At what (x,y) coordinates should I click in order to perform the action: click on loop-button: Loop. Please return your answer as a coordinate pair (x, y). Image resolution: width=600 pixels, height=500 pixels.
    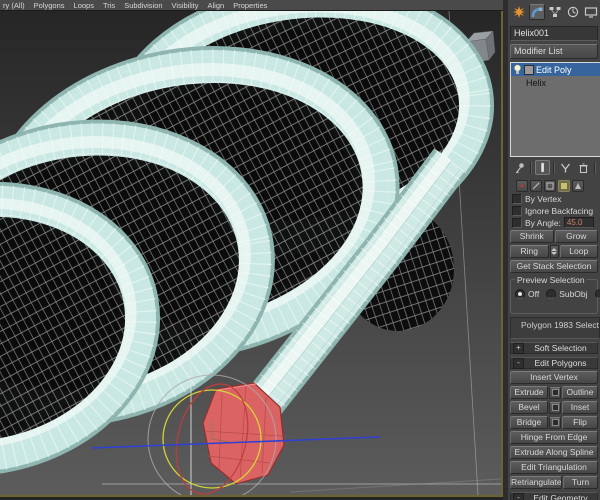
    Looking at the image, I should click on (578, 251).